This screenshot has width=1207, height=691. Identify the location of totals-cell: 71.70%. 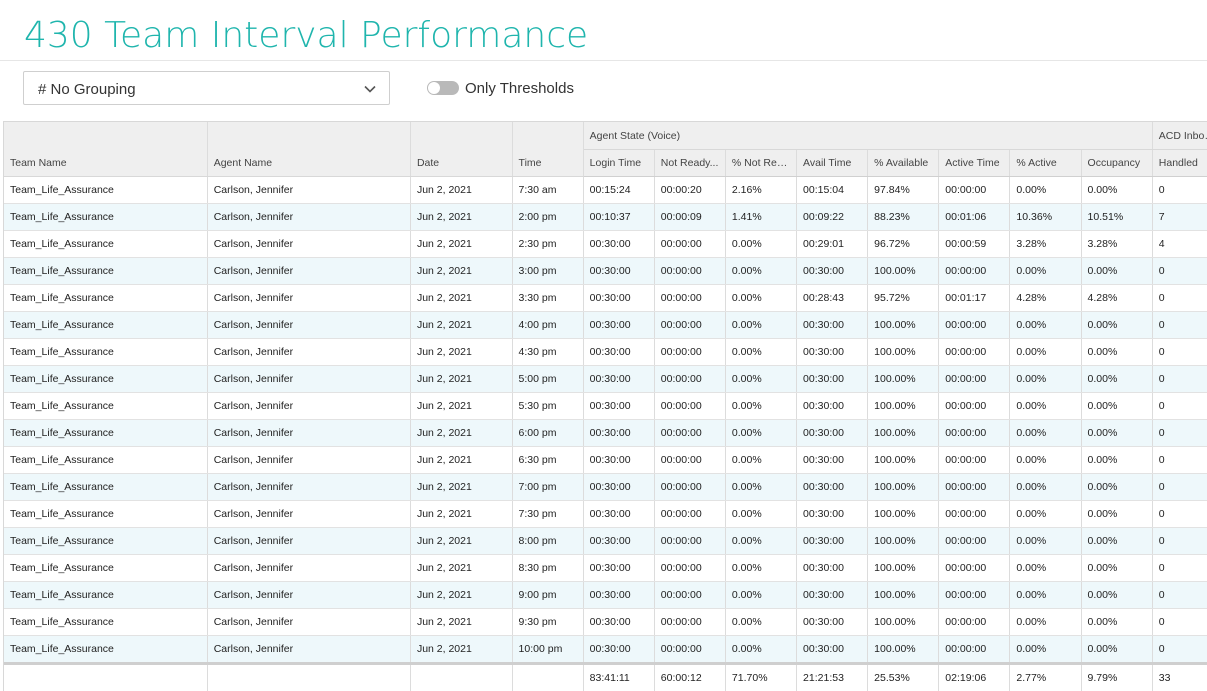
(760, 677).